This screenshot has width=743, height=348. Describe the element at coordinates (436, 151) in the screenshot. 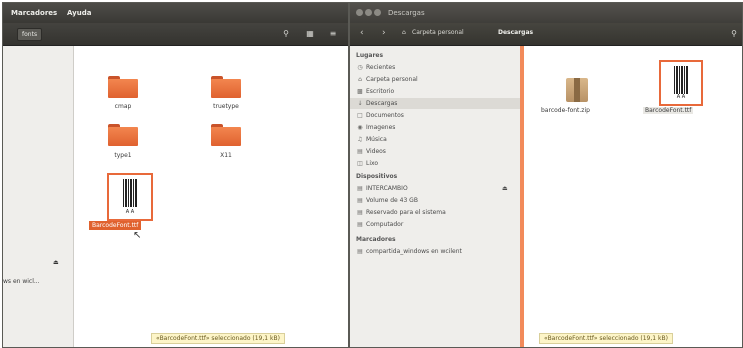

I see `sidebar-item-videos: ▤ Videos` at that location.